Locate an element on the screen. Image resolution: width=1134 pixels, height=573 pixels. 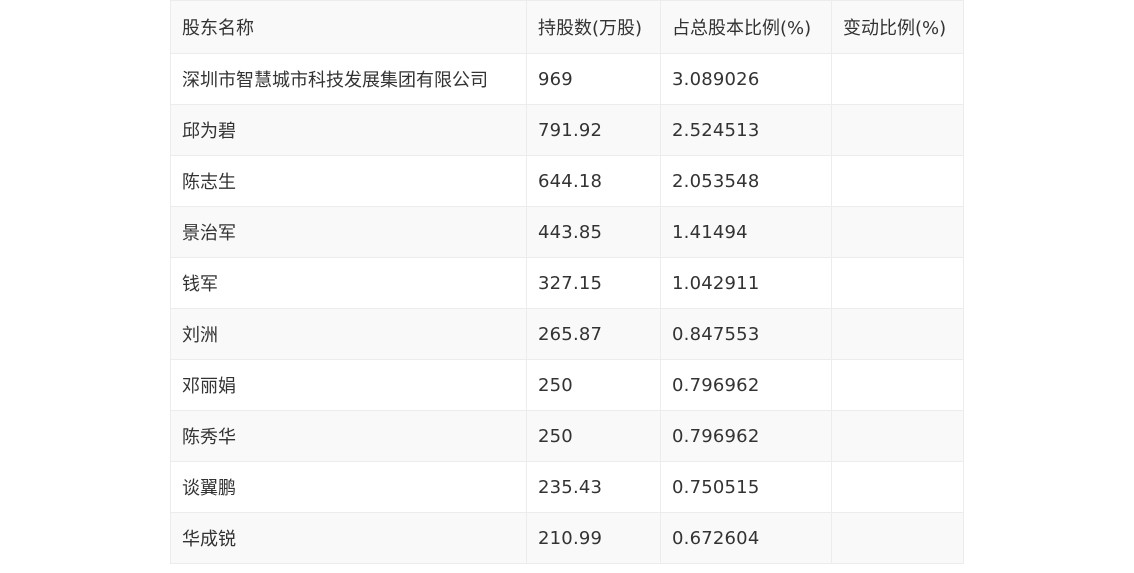
cell-shareholder-name: 陈秀华 is located at coordinates (348, 436).